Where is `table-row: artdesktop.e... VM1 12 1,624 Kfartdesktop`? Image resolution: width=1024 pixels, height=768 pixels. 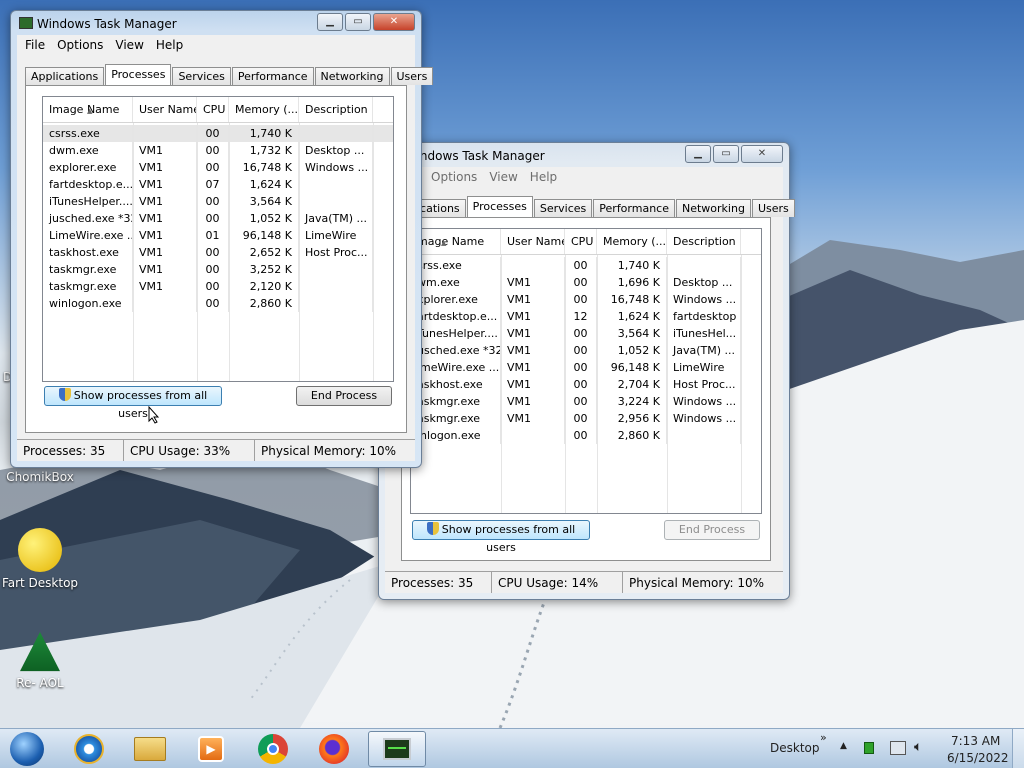
table-row: artdesktop.e... VM1 12 1,624 Kfartdesktop is located at coordinates (586, 316).